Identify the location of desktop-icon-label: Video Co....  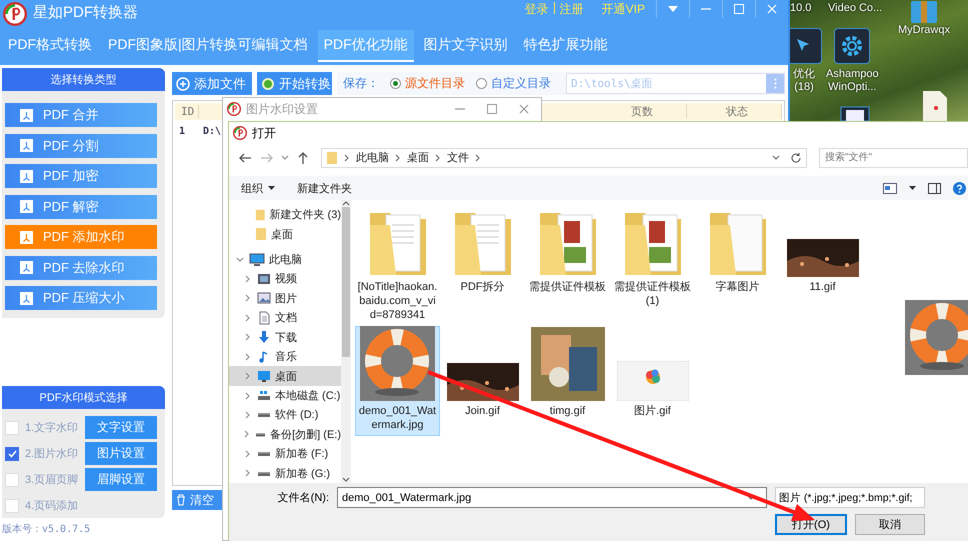
(855, 8).